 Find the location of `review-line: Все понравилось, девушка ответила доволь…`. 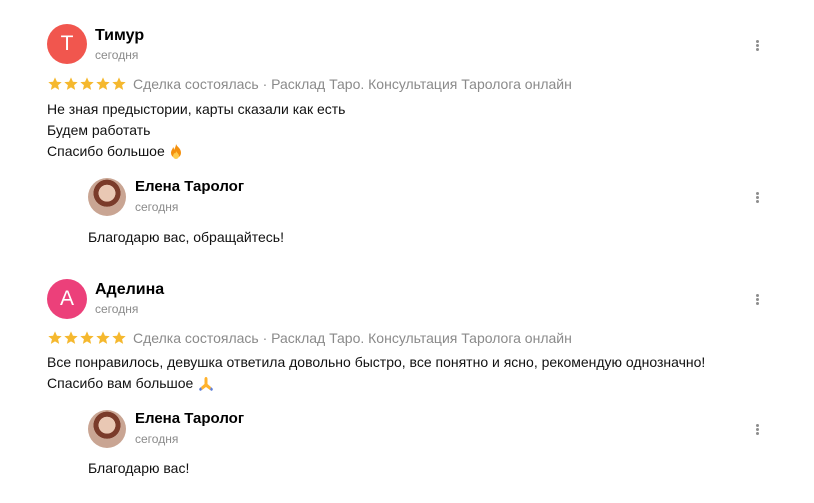

review-line: Все понравилось, девушка ответила доволь… is located at coordinates (376, 362).